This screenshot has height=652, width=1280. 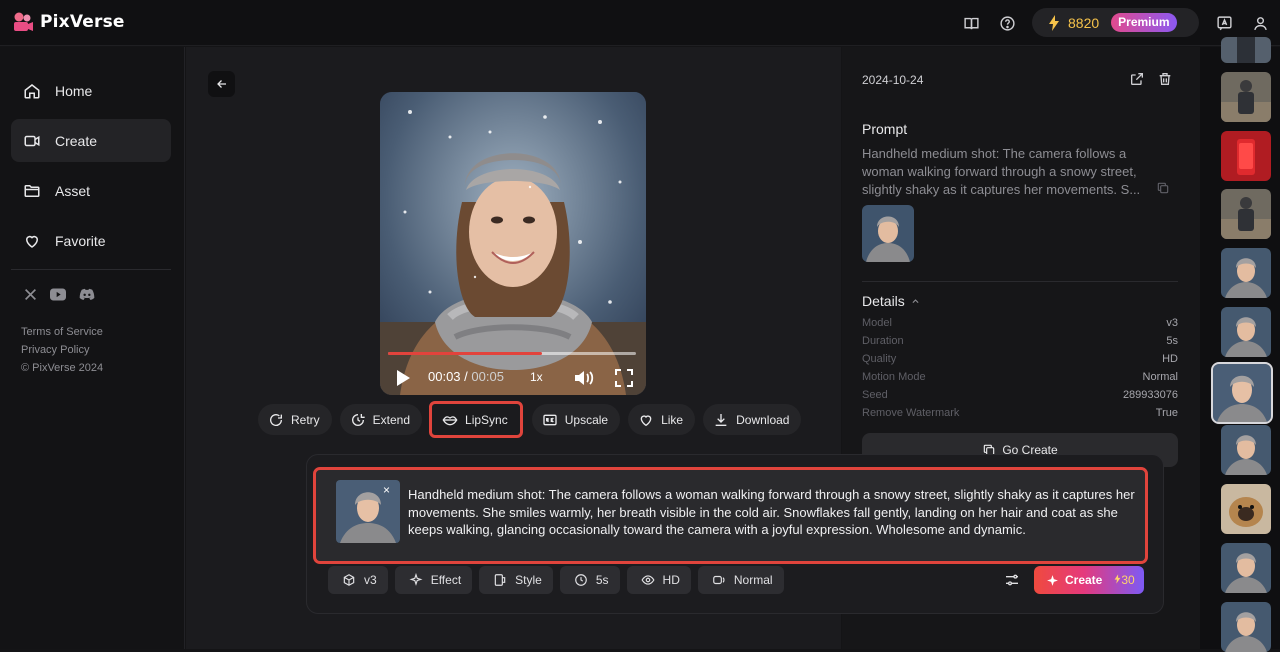 I want to click on help-icon, so click(x=1007, y=23).